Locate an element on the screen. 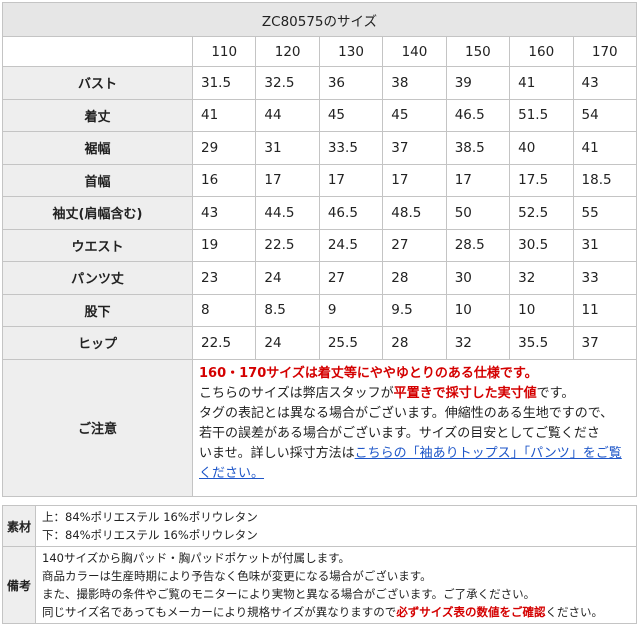  notes-line-5: いませ。詳しい採寸方法はこちらの「袖ありトップス」「パンツ」をご覧ください。 is located at coordinates (414, 464).